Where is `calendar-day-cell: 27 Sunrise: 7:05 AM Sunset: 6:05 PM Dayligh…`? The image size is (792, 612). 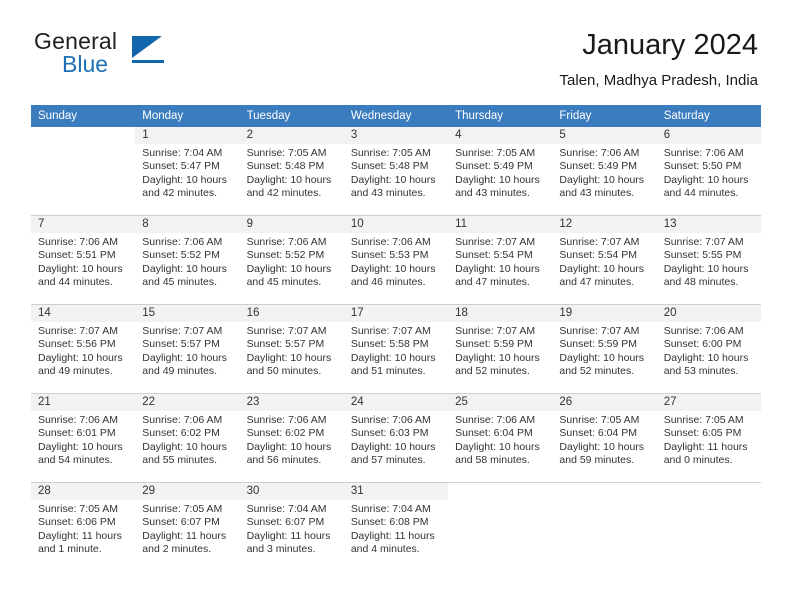
calendar-day-cell: 27 Sunrise: 7:05 AM Sunset: 6:05 PM Dayligh… is located at coordinates (708, 438).